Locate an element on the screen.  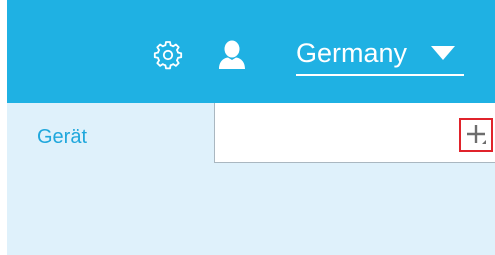
tab-geraet: Gerät is located at coordinates (62, 137).